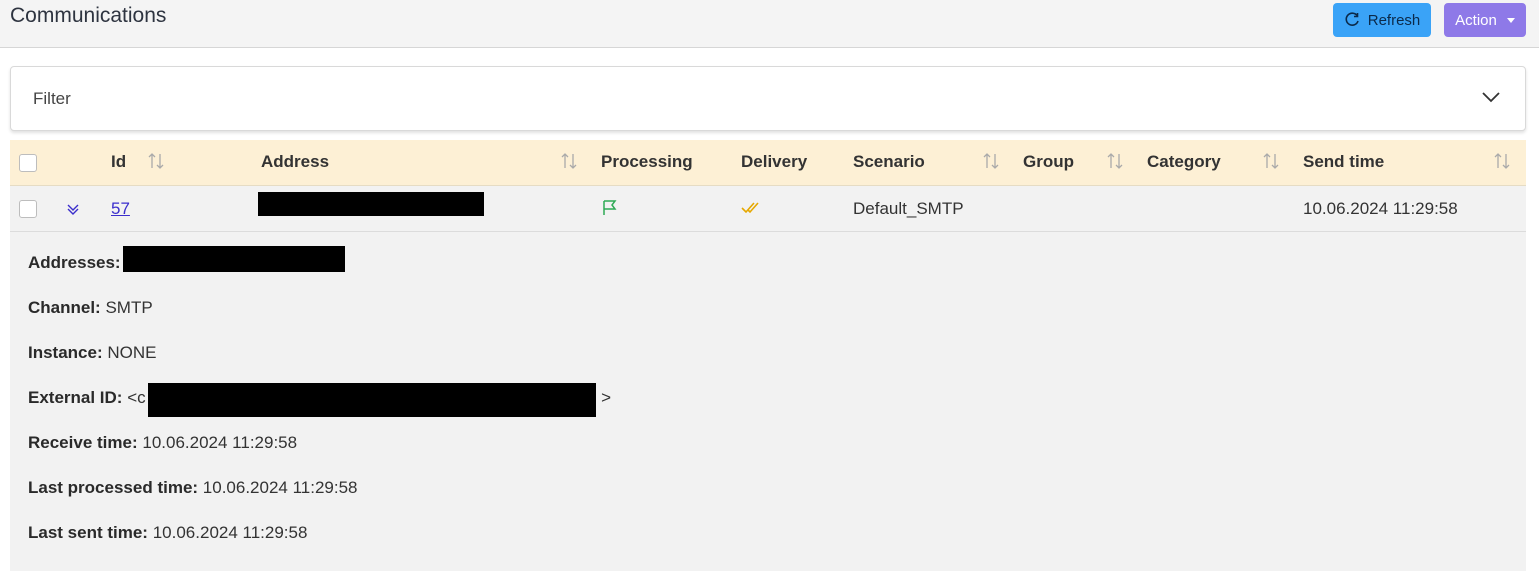  I want to click on chevron-down-icon, so click(1491, 97).